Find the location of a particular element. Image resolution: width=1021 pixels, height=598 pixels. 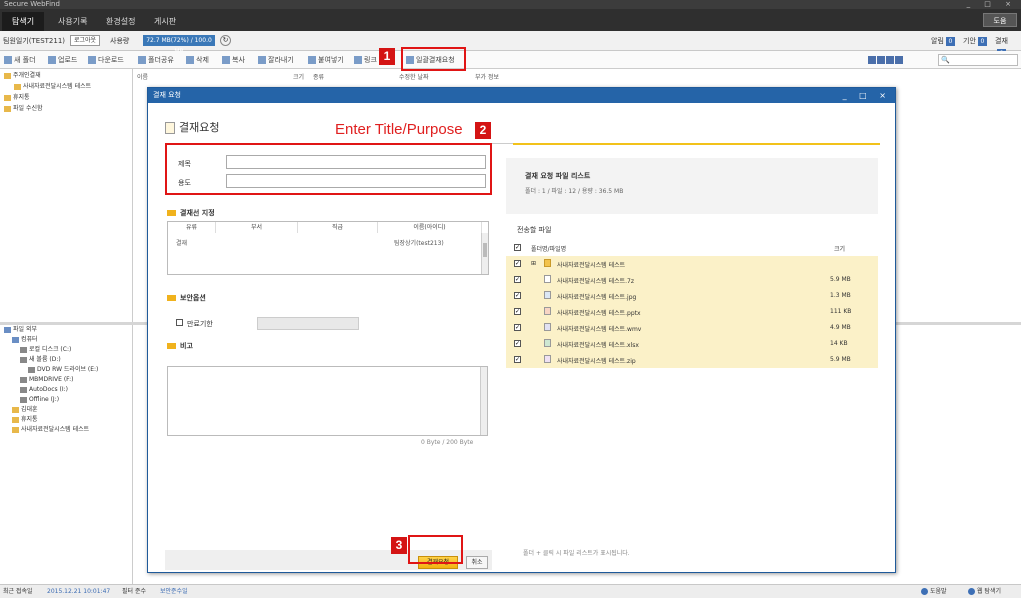

view-mode-buttons is located at coordinates (886, 61).